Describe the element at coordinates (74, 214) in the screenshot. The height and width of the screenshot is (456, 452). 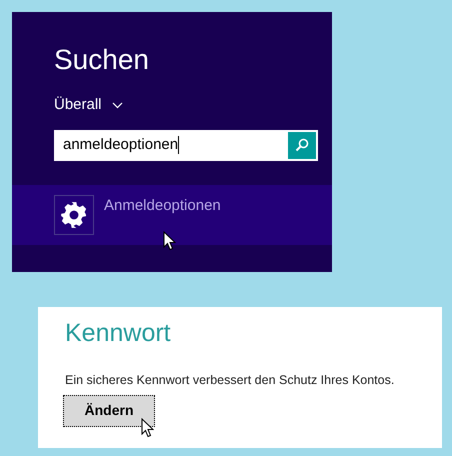
I see `settings-icon` at that location.